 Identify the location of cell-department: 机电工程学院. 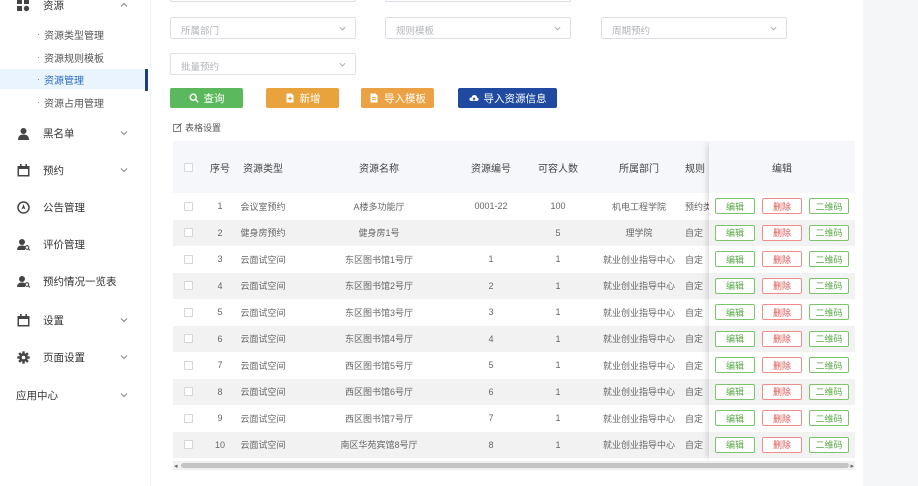
(638, 206).